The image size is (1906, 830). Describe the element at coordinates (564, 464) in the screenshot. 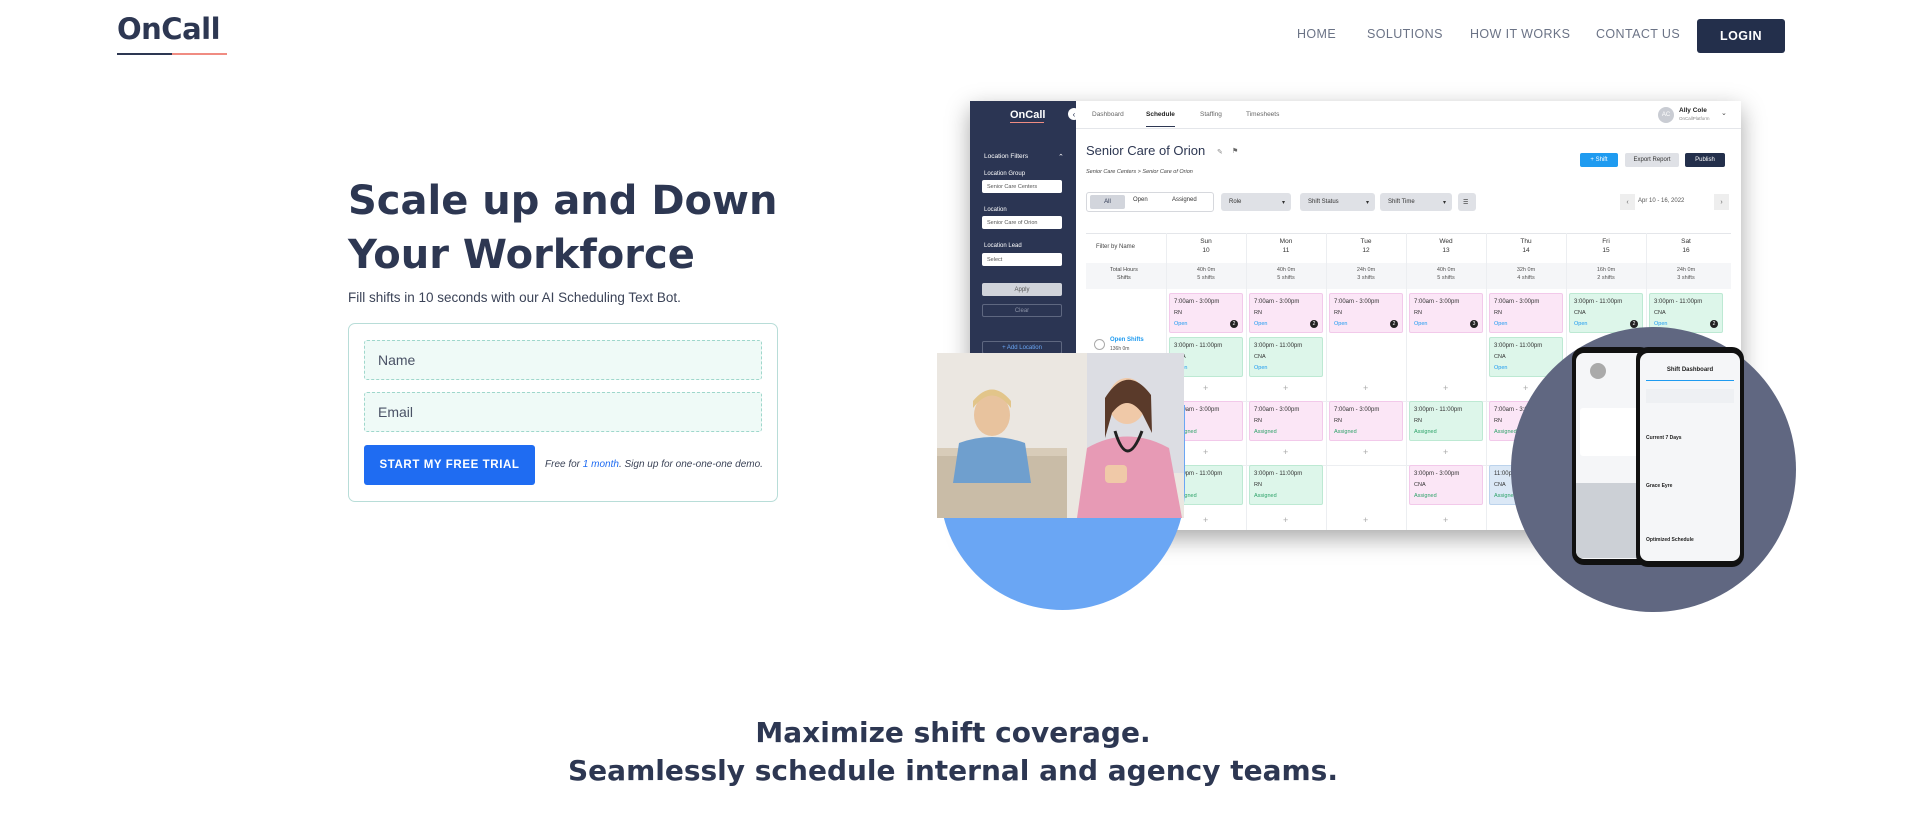

I see `trial-note-pre: Free for` at that location.